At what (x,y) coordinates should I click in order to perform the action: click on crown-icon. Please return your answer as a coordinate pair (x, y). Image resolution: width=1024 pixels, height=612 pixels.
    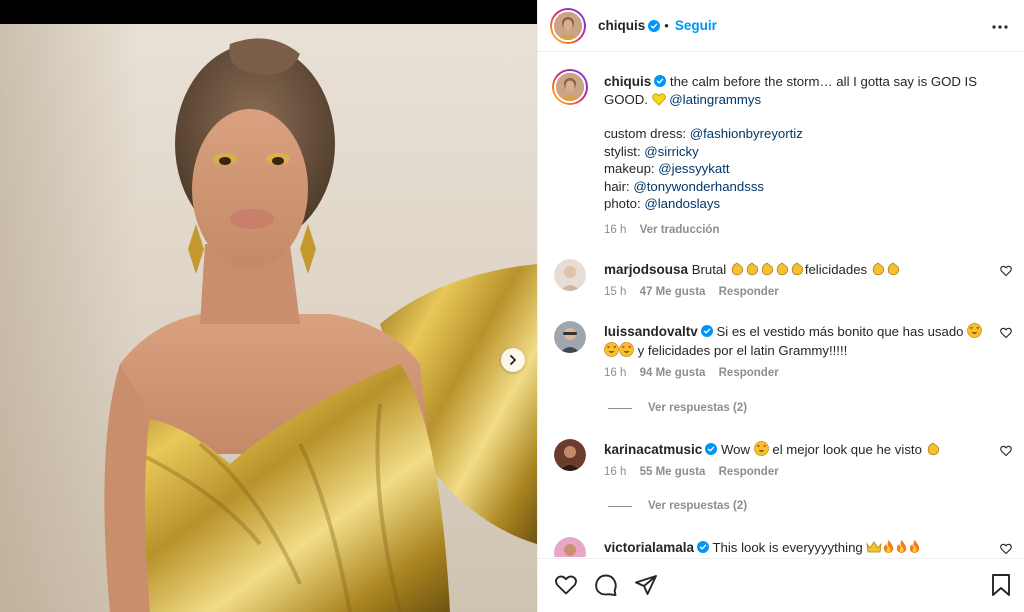
    Looking at the image, I should click on (874, 547).